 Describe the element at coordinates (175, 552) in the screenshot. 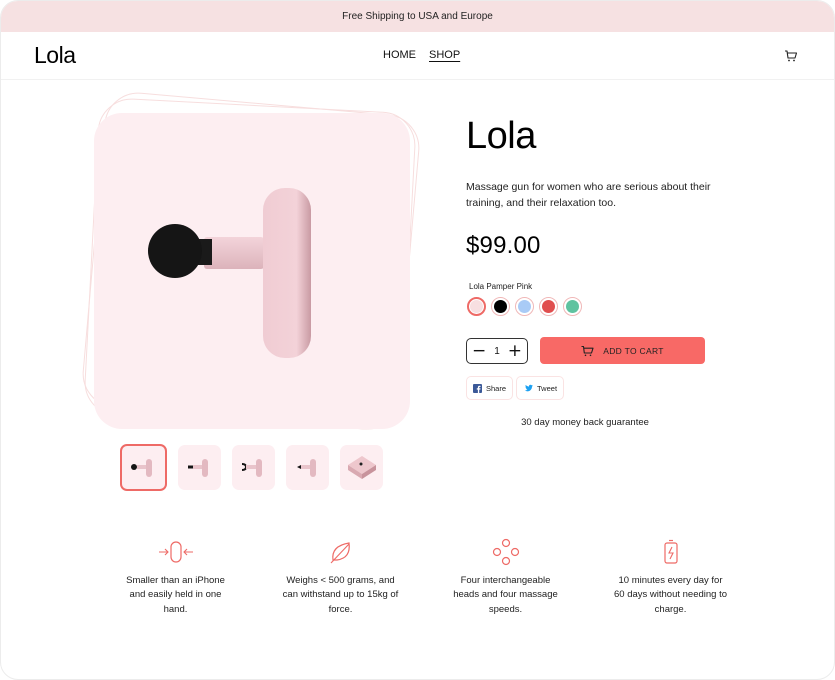

I see `compact-size-icon` at that location.